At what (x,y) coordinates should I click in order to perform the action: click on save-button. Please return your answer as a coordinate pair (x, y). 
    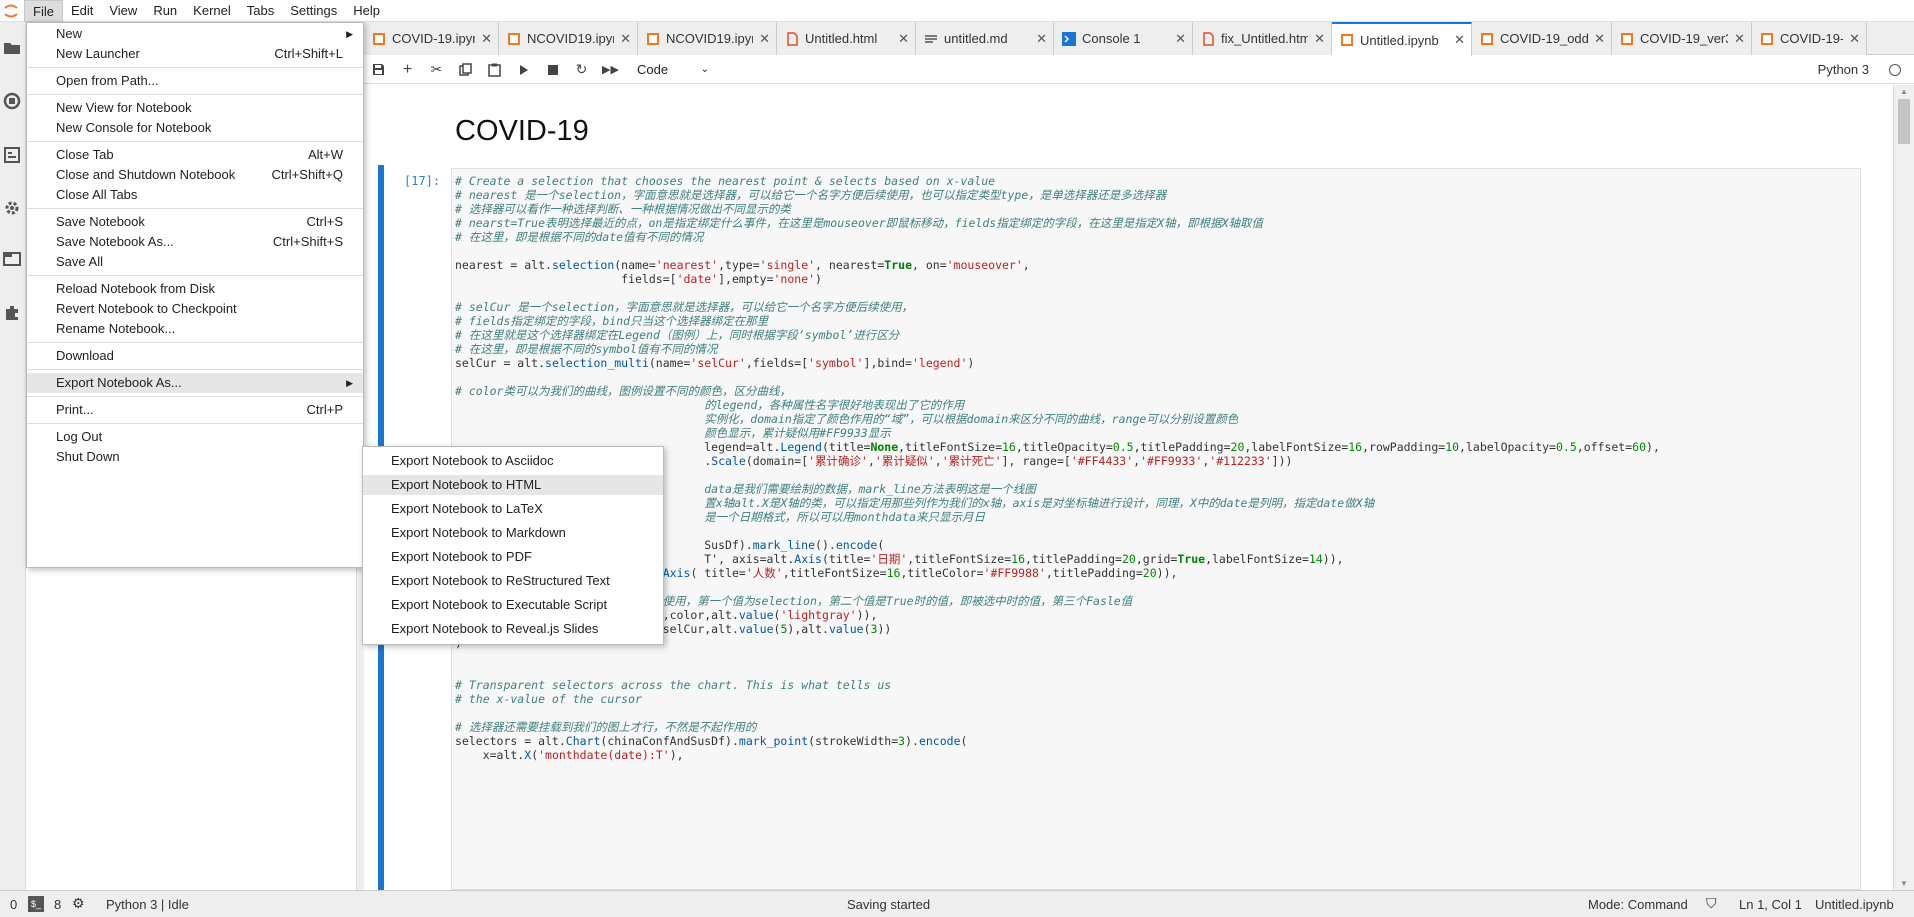
    Looking at the image, I should click on (378, 70).